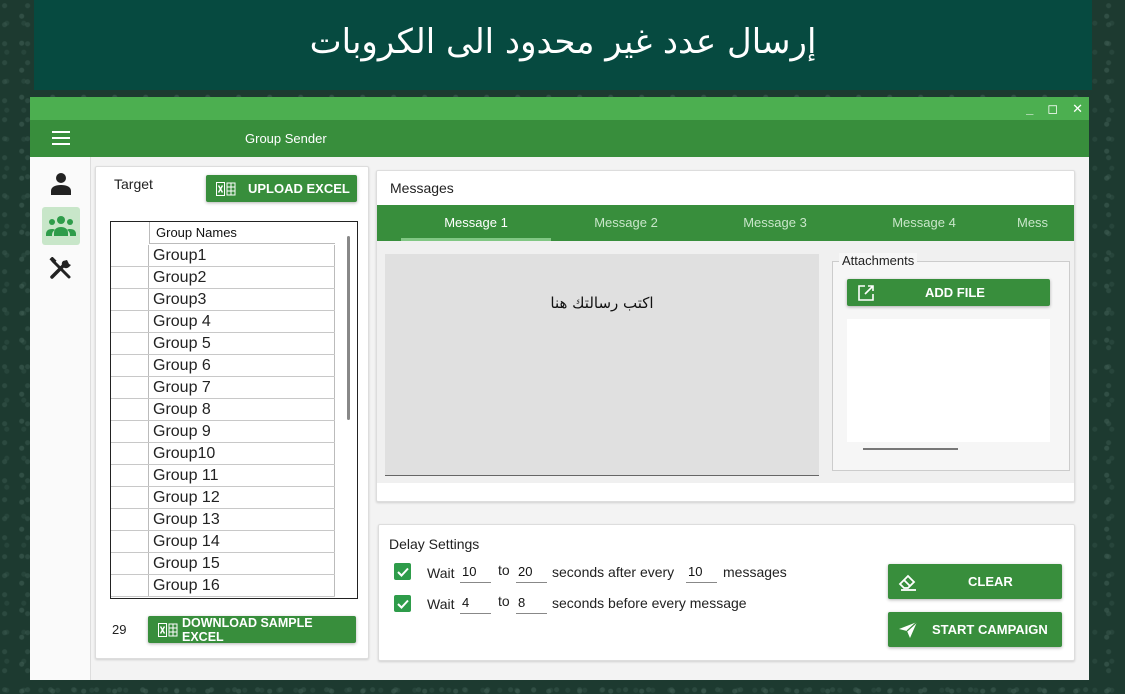  What do you see at coordinates (242, 255) in the screenshot?
I see `group-name-cell: Group1` at bounding box center [242, 255].